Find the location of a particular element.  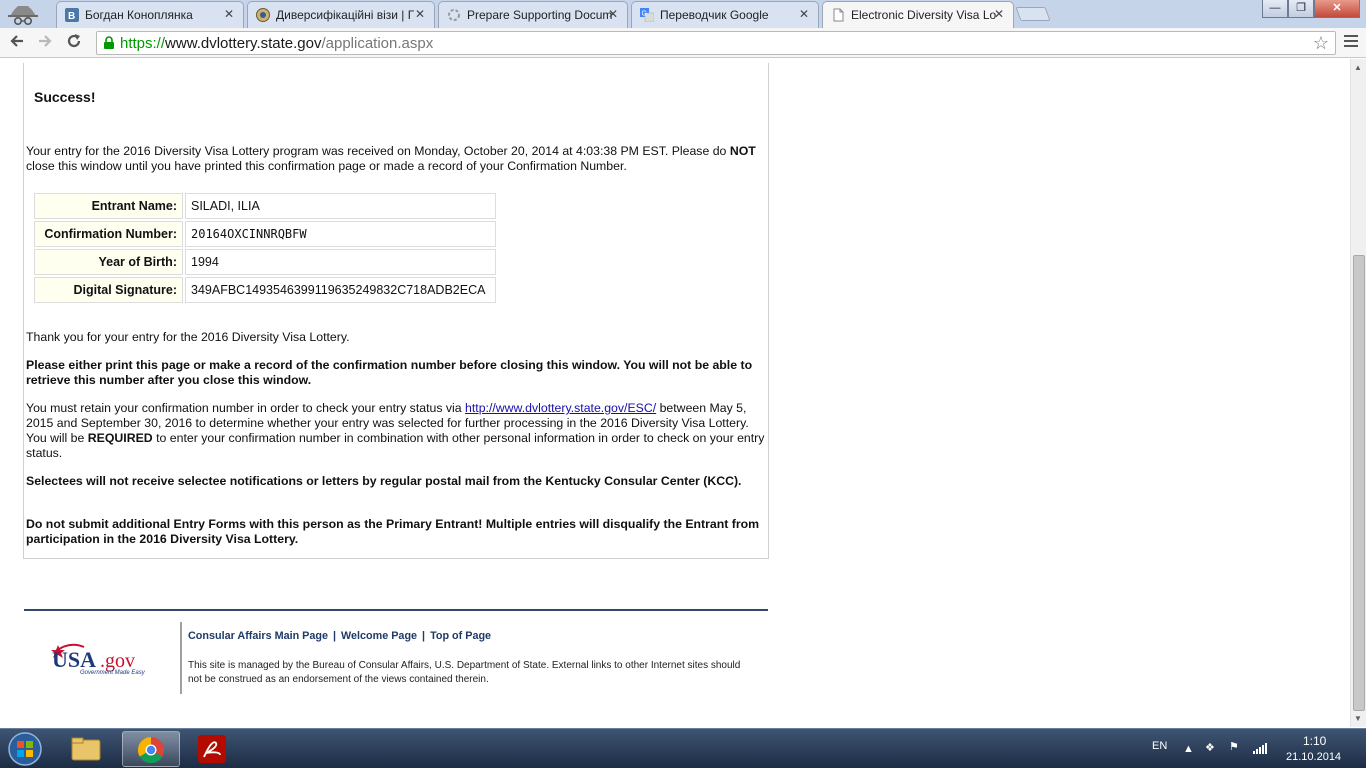

forward-button is located at coordinates (45, 43).